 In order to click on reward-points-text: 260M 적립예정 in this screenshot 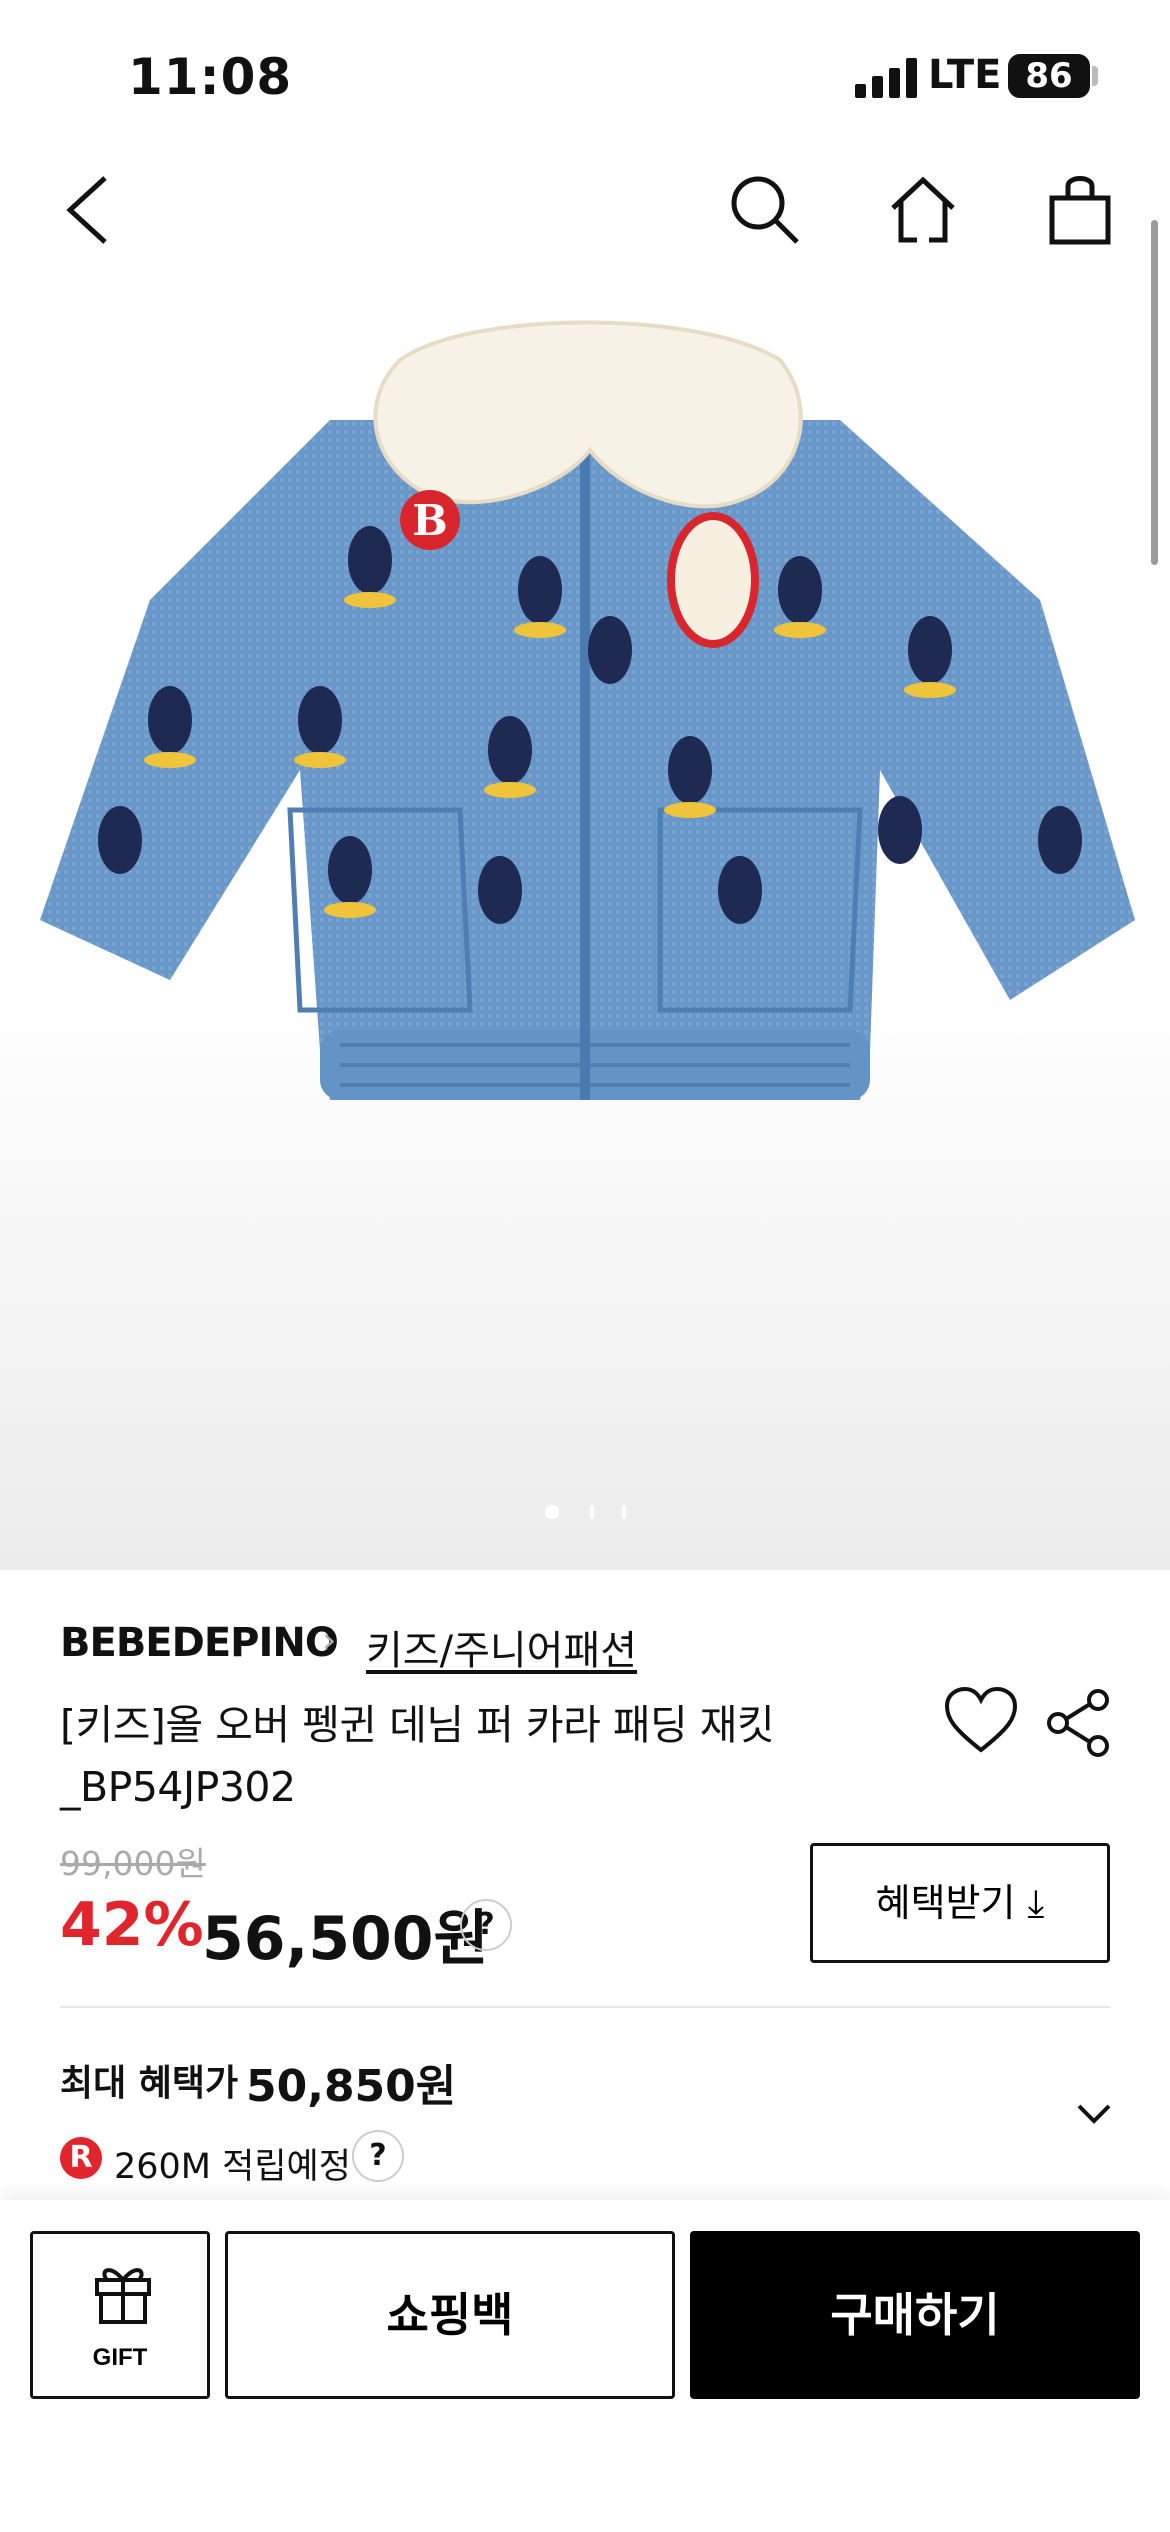, I will do `click(232, 2167)`.